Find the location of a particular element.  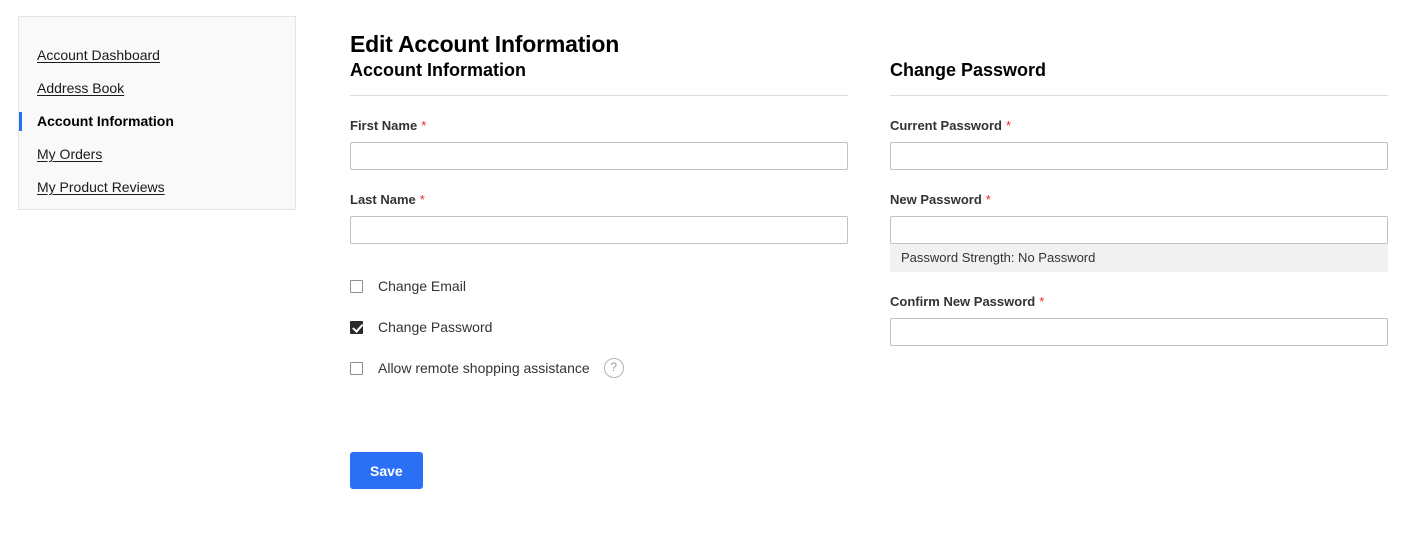

active-indicator-bar is located at coordinates (20, 121).